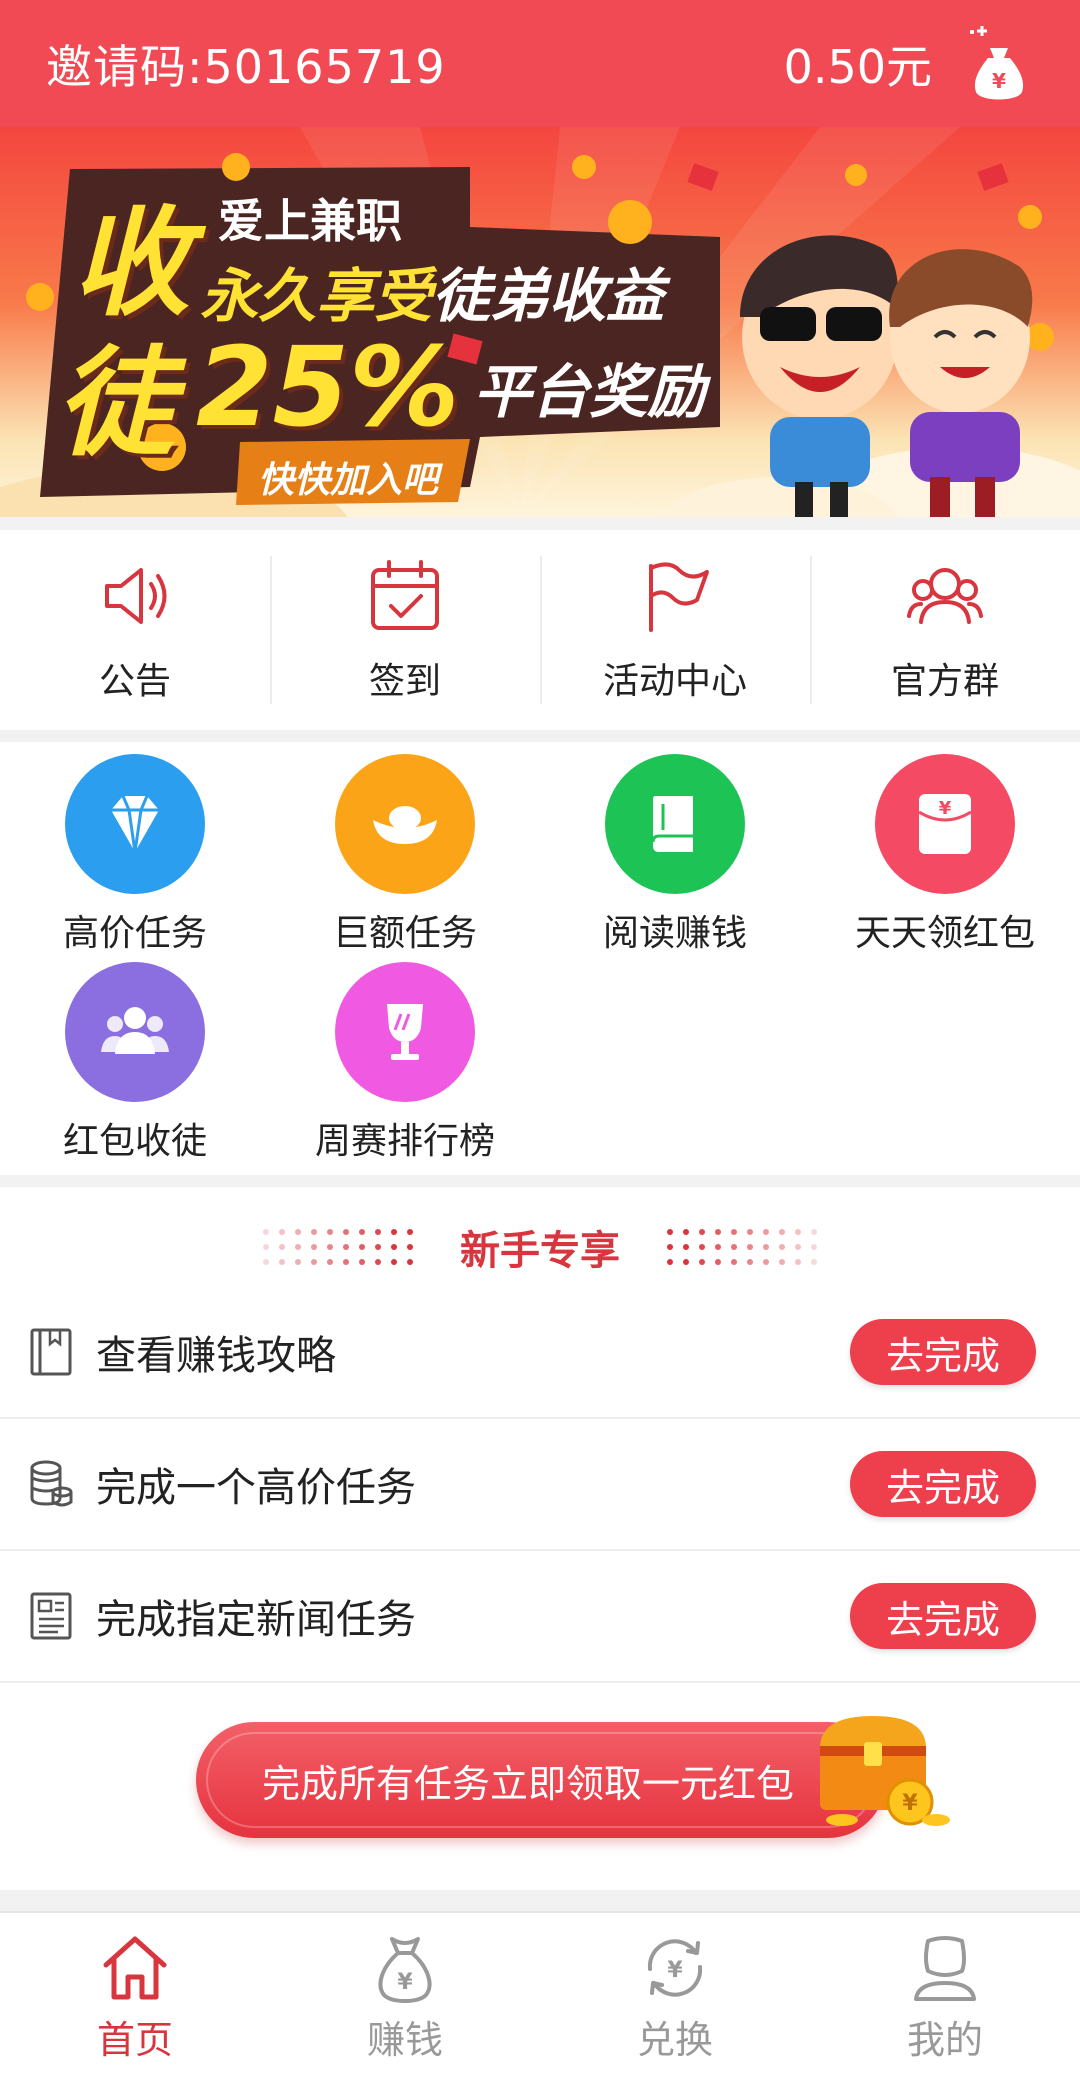  I want to click on banner-line-3: 25% 平台奖励, so click(450, 387).